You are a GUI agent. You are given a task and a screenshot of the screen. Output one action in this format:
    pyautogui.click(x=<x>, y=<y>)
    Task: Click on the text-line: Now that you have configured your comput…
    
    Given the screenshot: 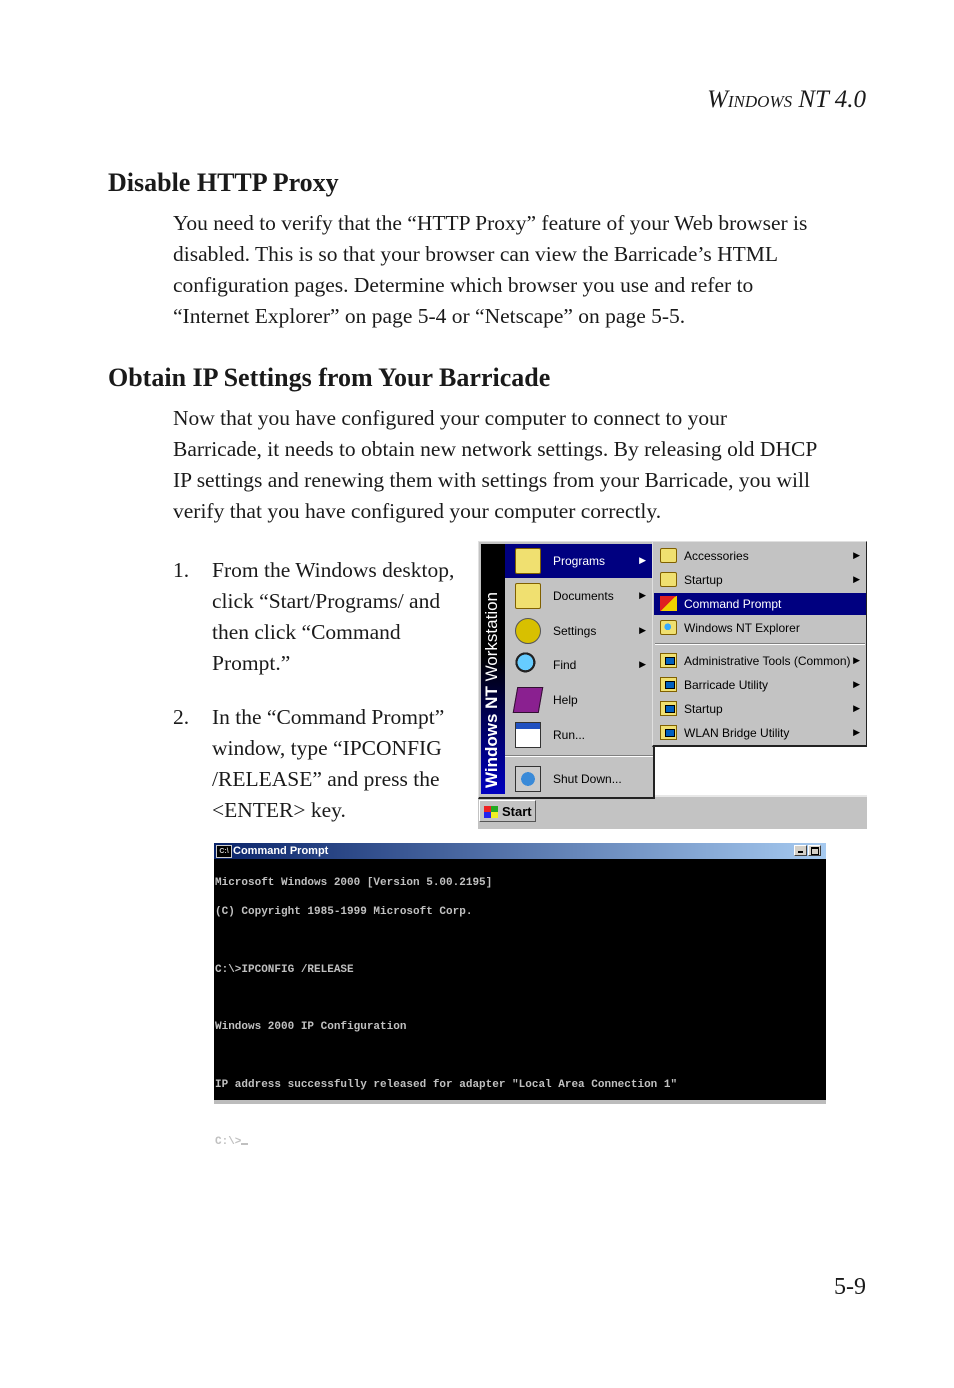 What is the action you would take?
    pyautogui.click(x=450, y=418)
    